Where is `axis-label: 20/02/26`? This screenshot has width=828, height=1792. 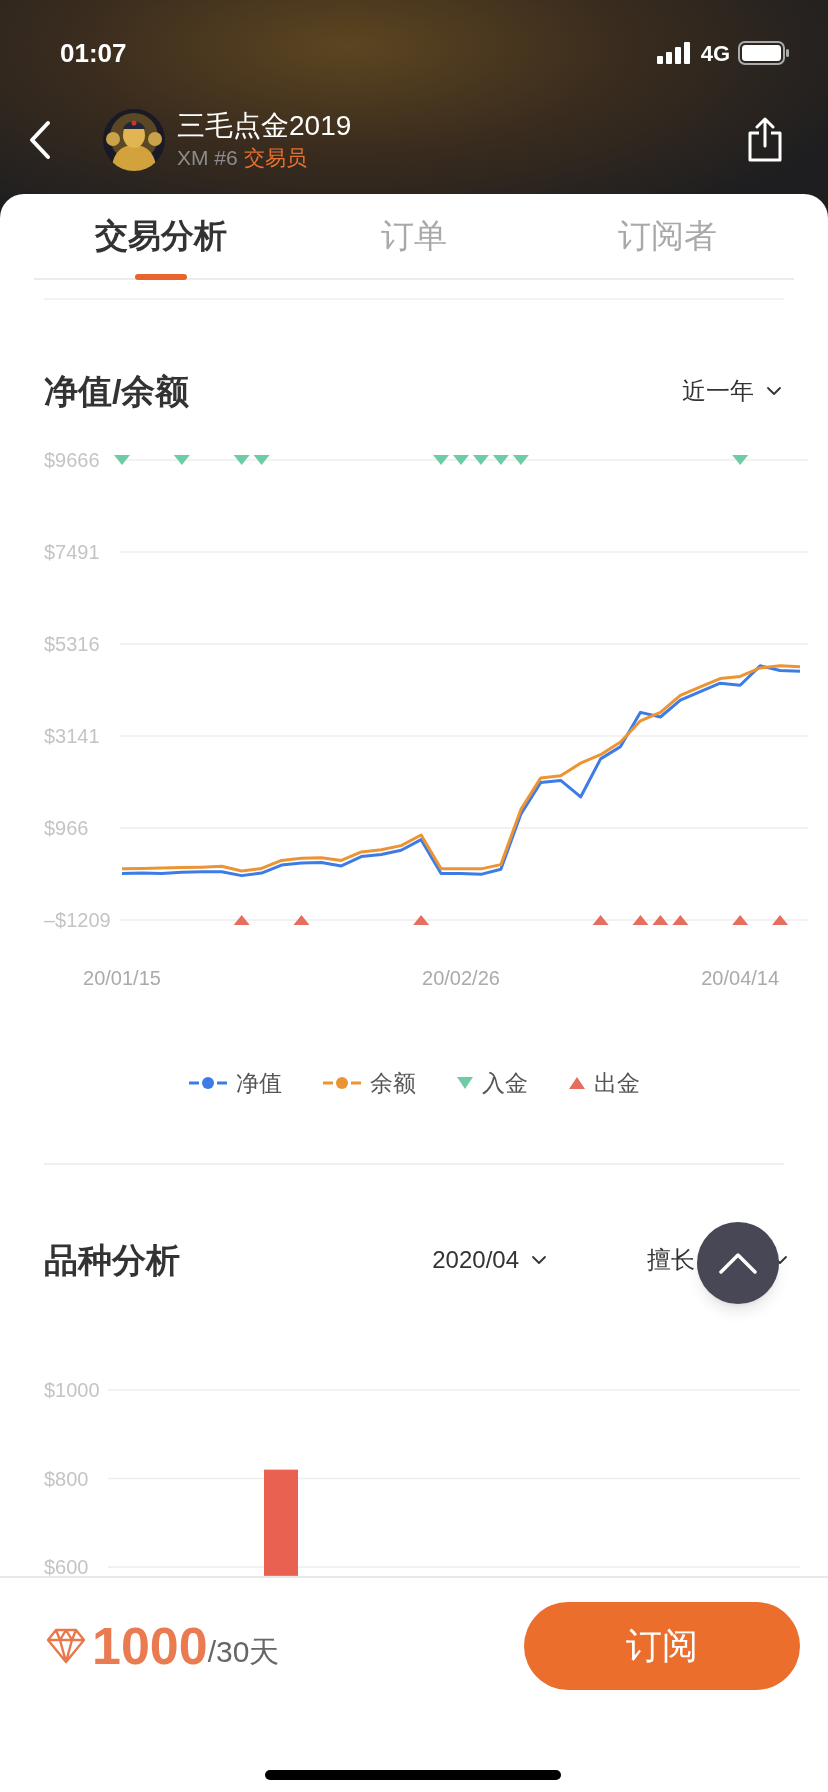
axis-label: 20/02/26 is located at coordinates (461, 978).